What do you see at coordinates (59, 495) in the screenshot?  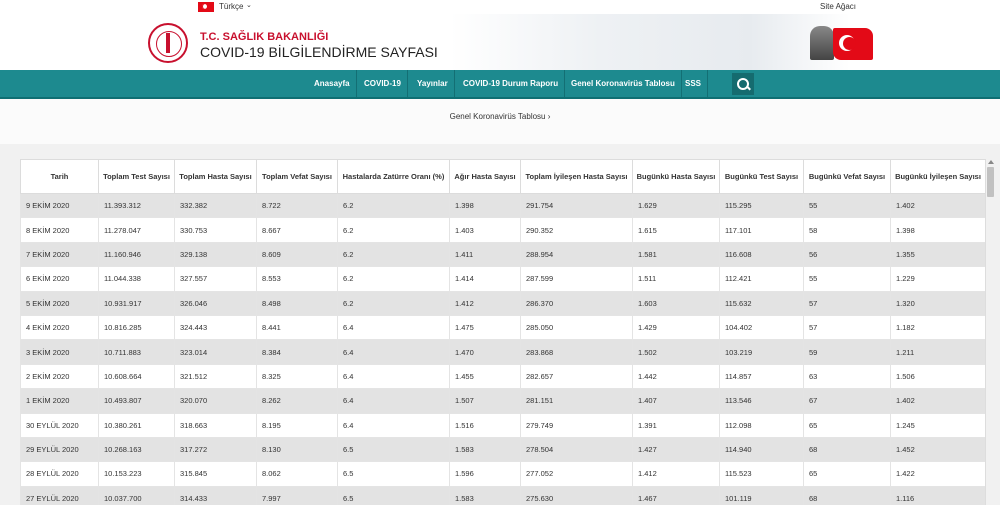 I see `table-cell: 27 EYLÜL 2020` at bounding box center [59, 495].